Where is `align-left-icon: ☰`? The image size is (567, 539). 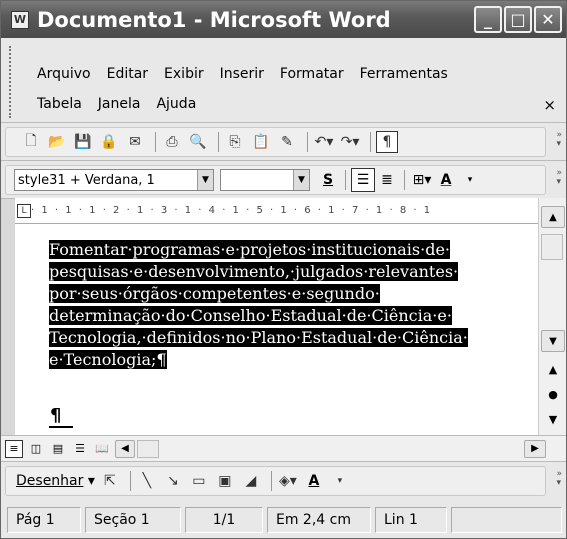 align-left-icon: ☰ is located at coordinates (363, 180).